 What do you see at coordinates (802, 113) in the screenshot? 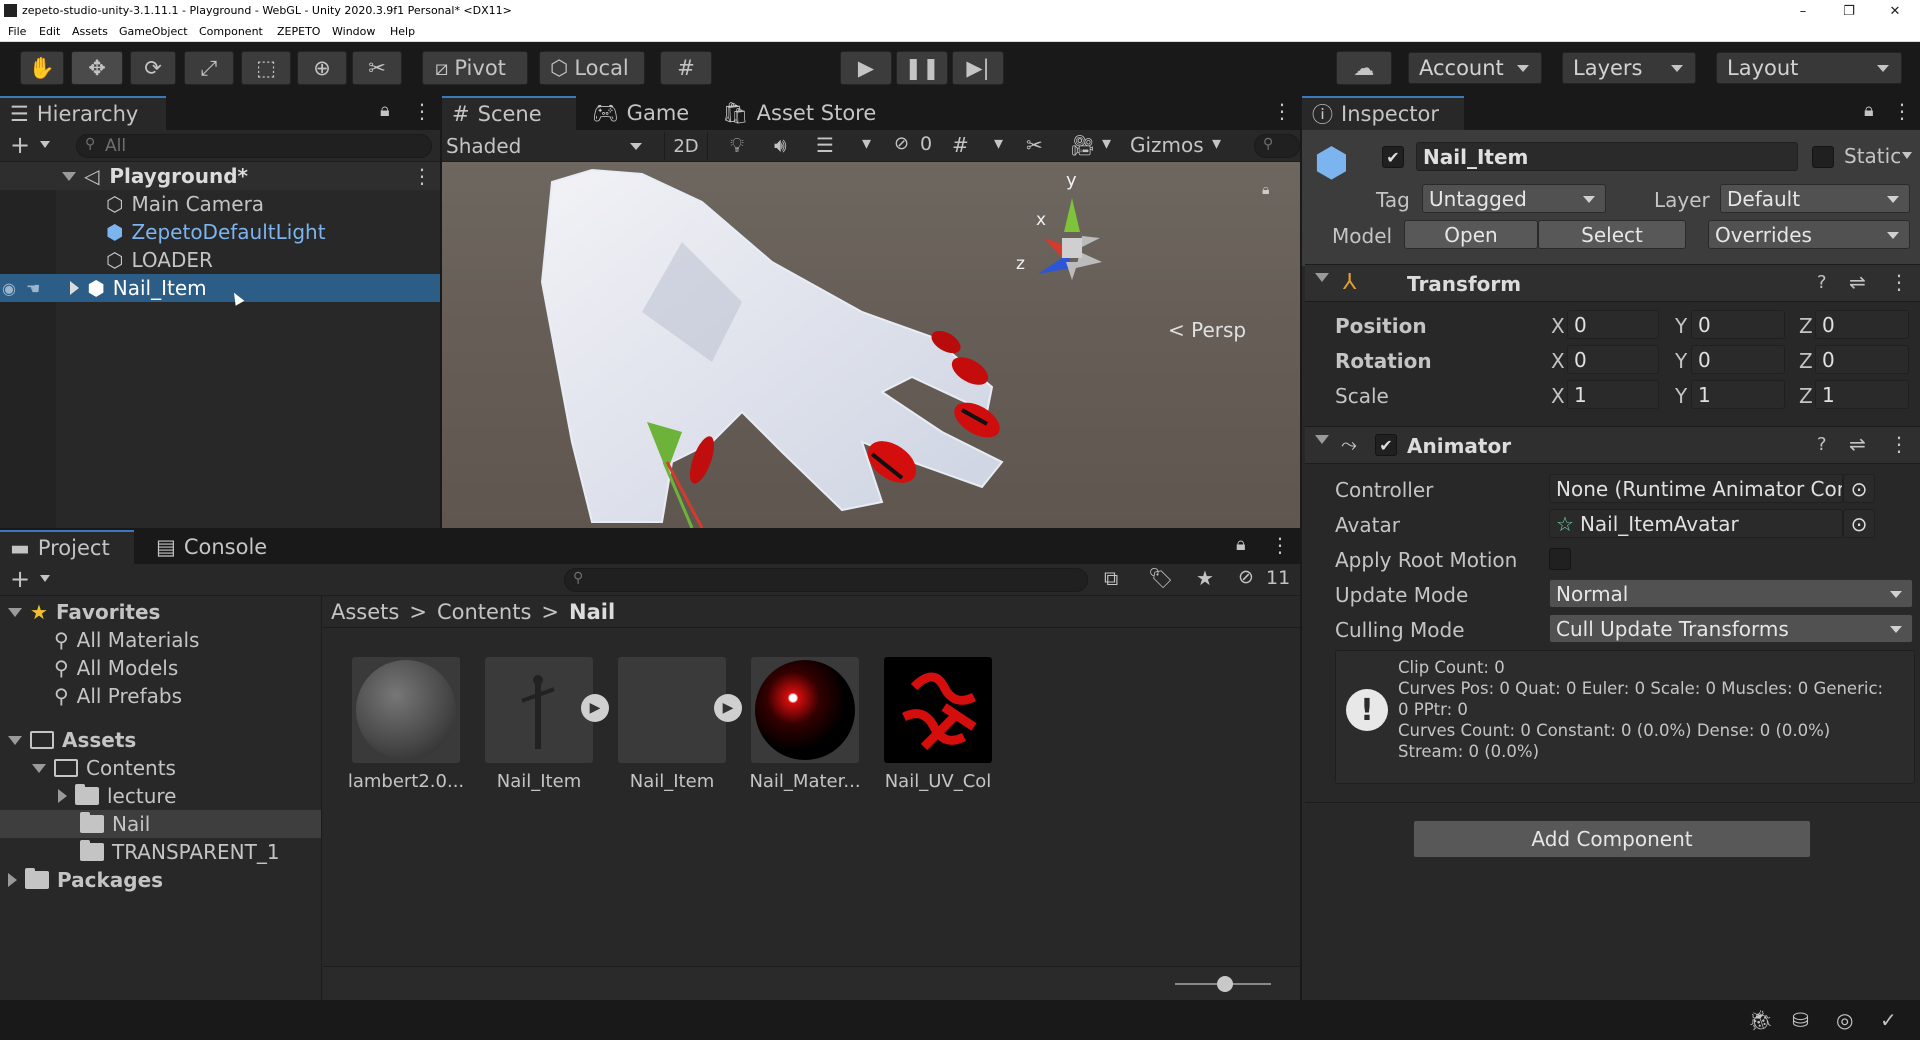
I see `tab-asset-store: 🛍︎ Asset Store` at bounding box center [802, 113].